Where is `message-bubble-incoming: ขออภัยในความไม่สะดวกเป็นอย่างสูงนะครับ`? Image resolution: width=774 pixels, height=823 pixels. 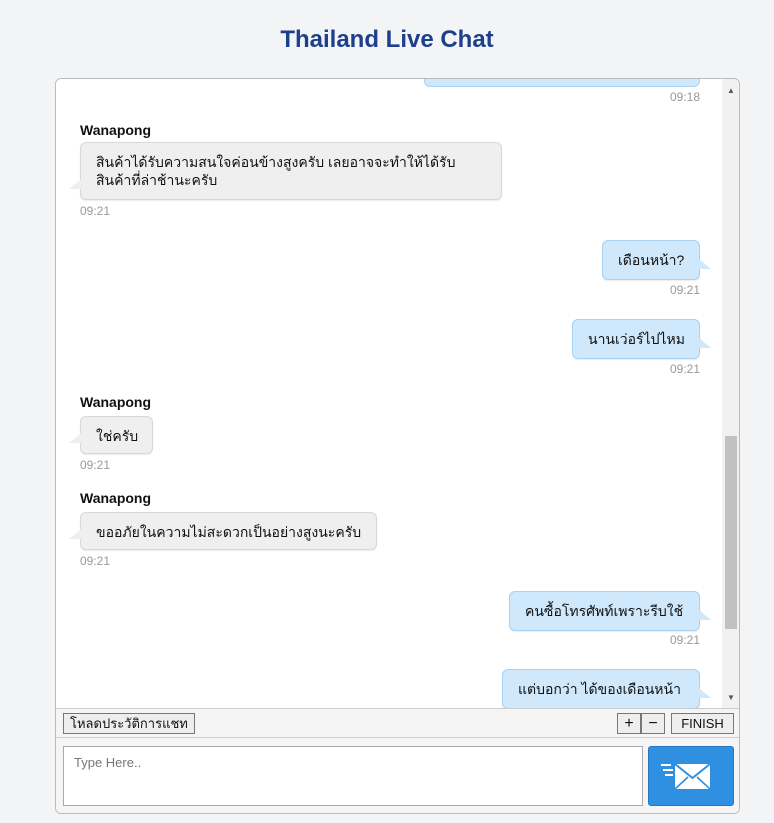
message-bubble-incoming: ขออภัยในความไม่สะดวกเป็นอย่างสูงนะครับ is located at coordinates (223, 531).